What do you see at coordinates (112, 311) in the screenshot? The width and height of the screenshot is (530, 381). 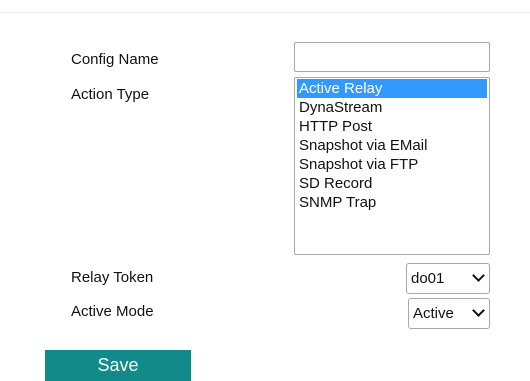 I see `active-mode-label: Active Mode` at bounding box center [112, 311].